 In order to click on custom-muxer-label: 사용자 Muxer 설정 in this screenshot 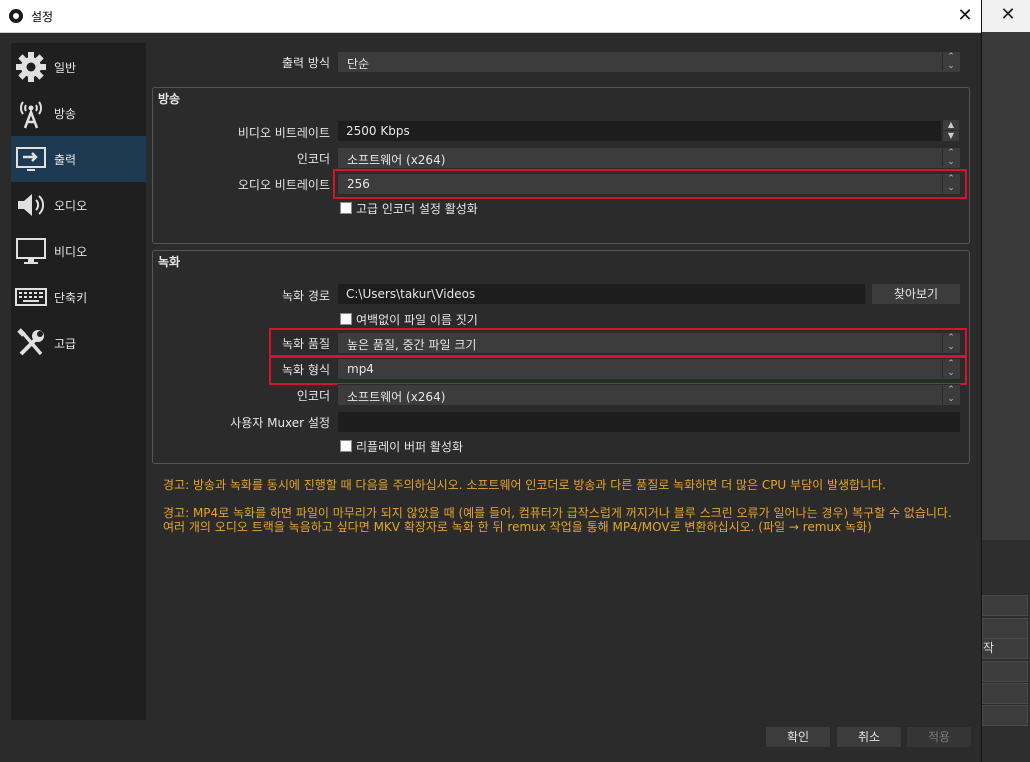, I will do `click(280, 423)`.